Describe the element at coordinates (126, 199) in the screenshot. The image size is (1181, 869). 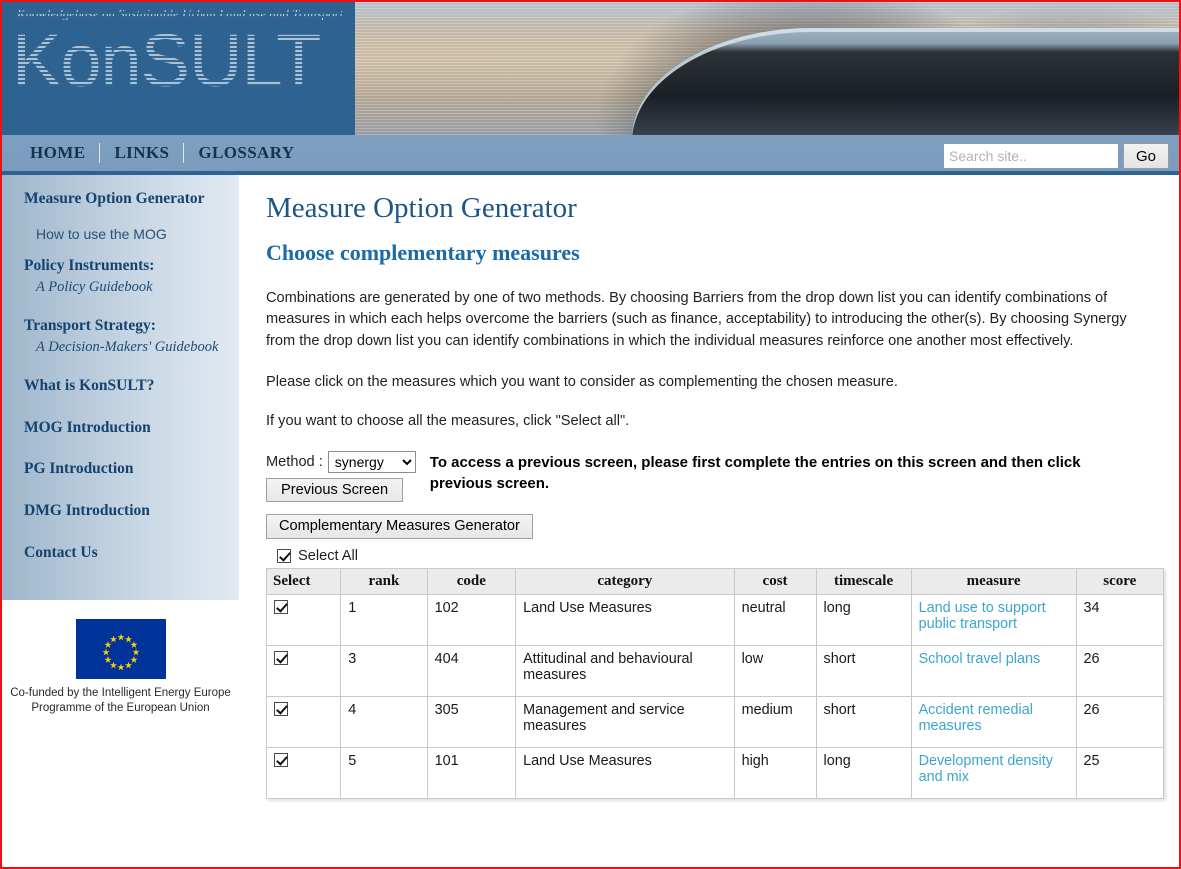
I see `sidebar-item-measure-option-generator: Measure Option Generator` at that location.